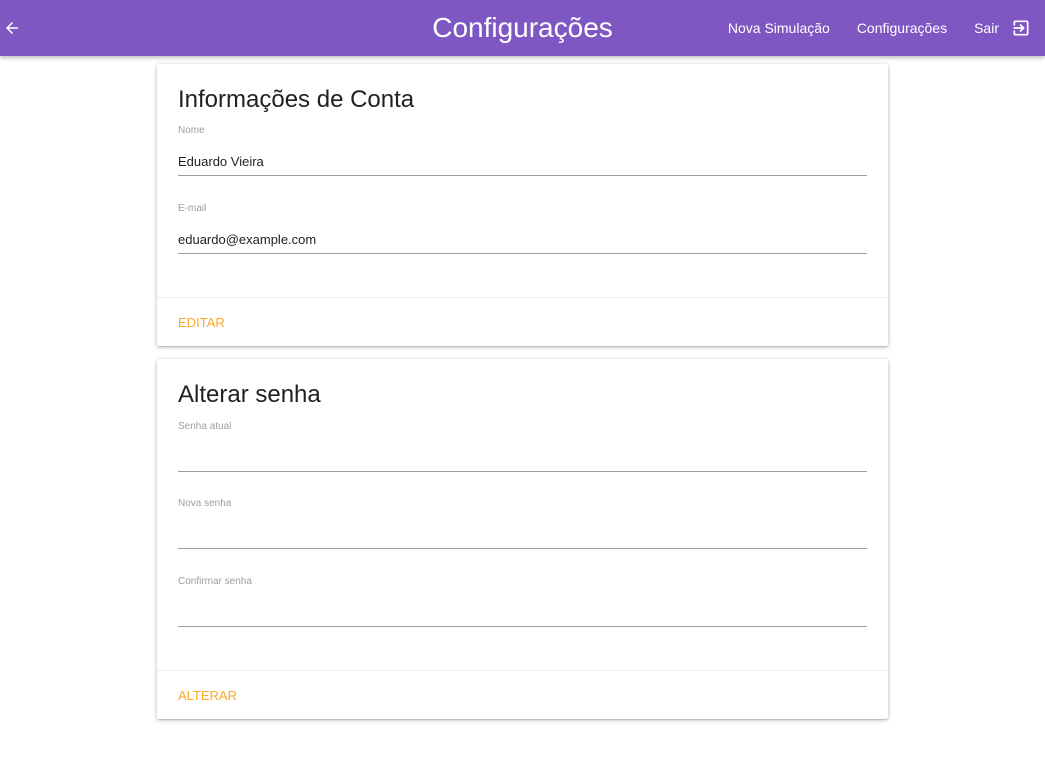 This screenshot has height=759, width=1045. I want to click on confirm-password-label: Confirmar senha, so click(215, 581).